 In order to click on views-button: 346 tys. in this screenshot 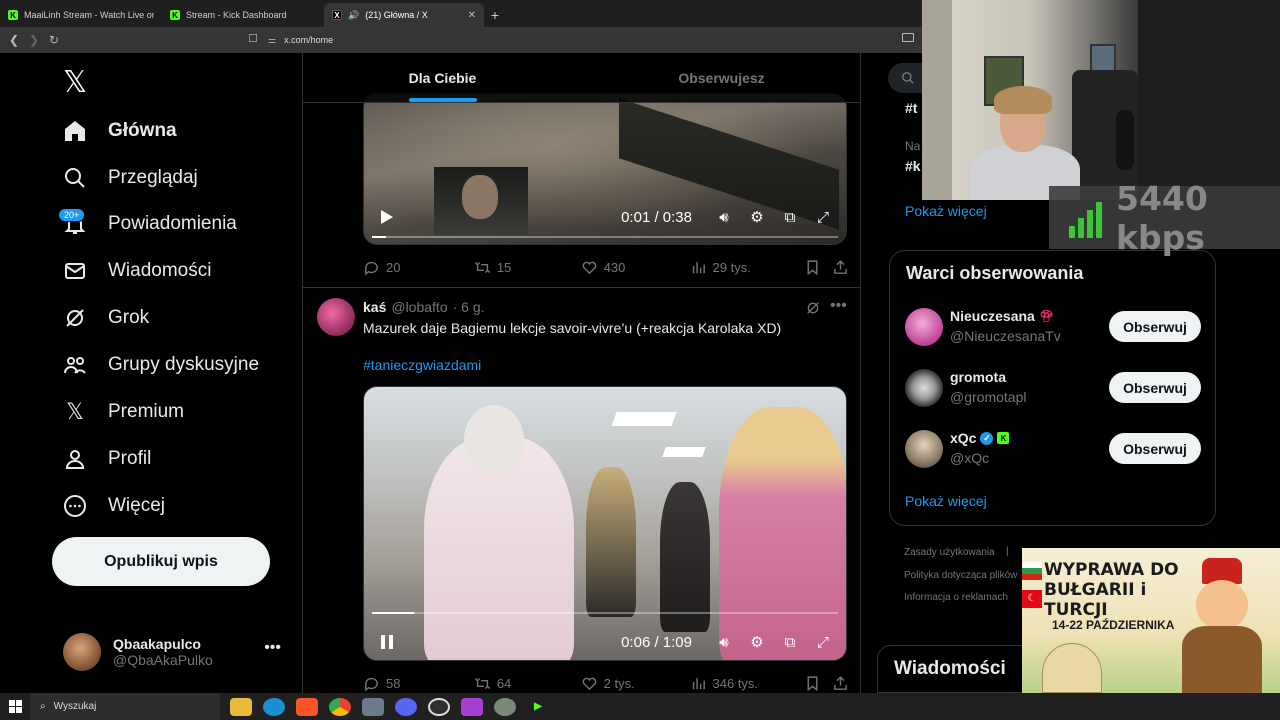, I will do `click(747, 683)`.